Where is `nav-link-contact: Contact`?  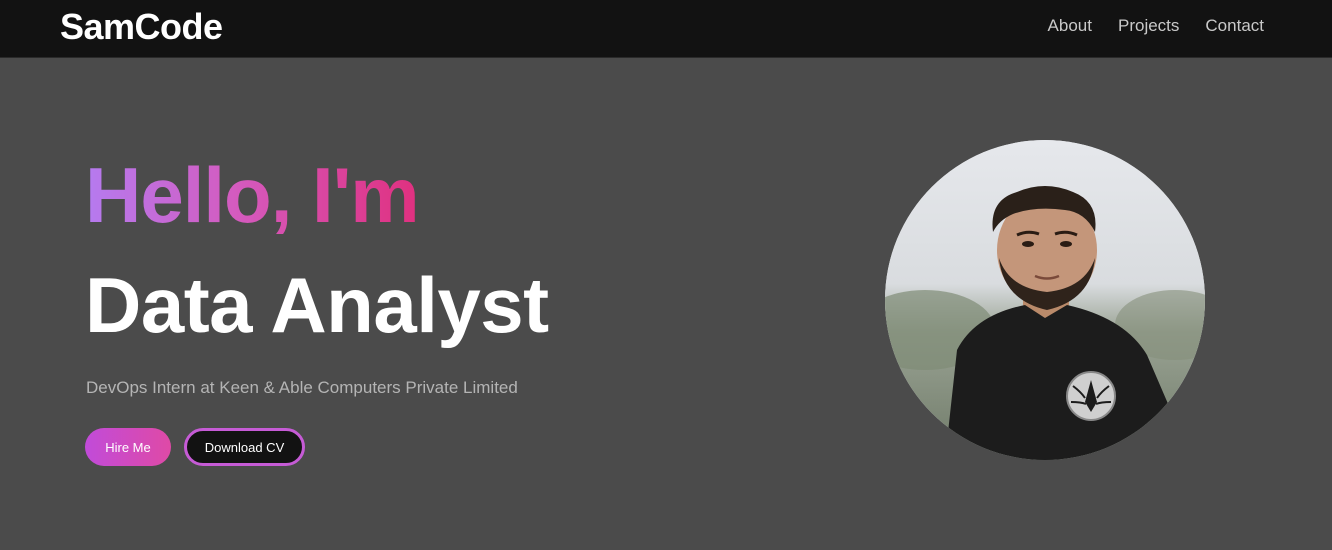 nav-link-contact: Contact is located at coordinates (1234, 26).